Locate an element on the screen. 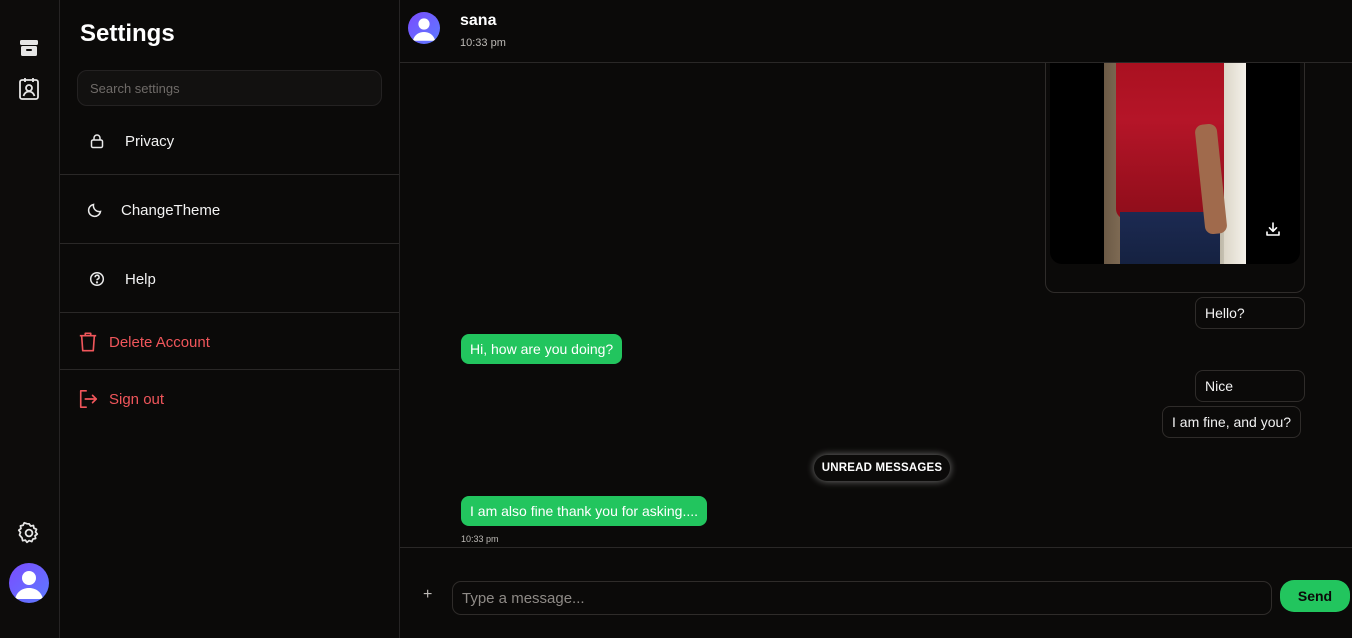  menu-item-label: Privacy is located at coordinates (150, 141).